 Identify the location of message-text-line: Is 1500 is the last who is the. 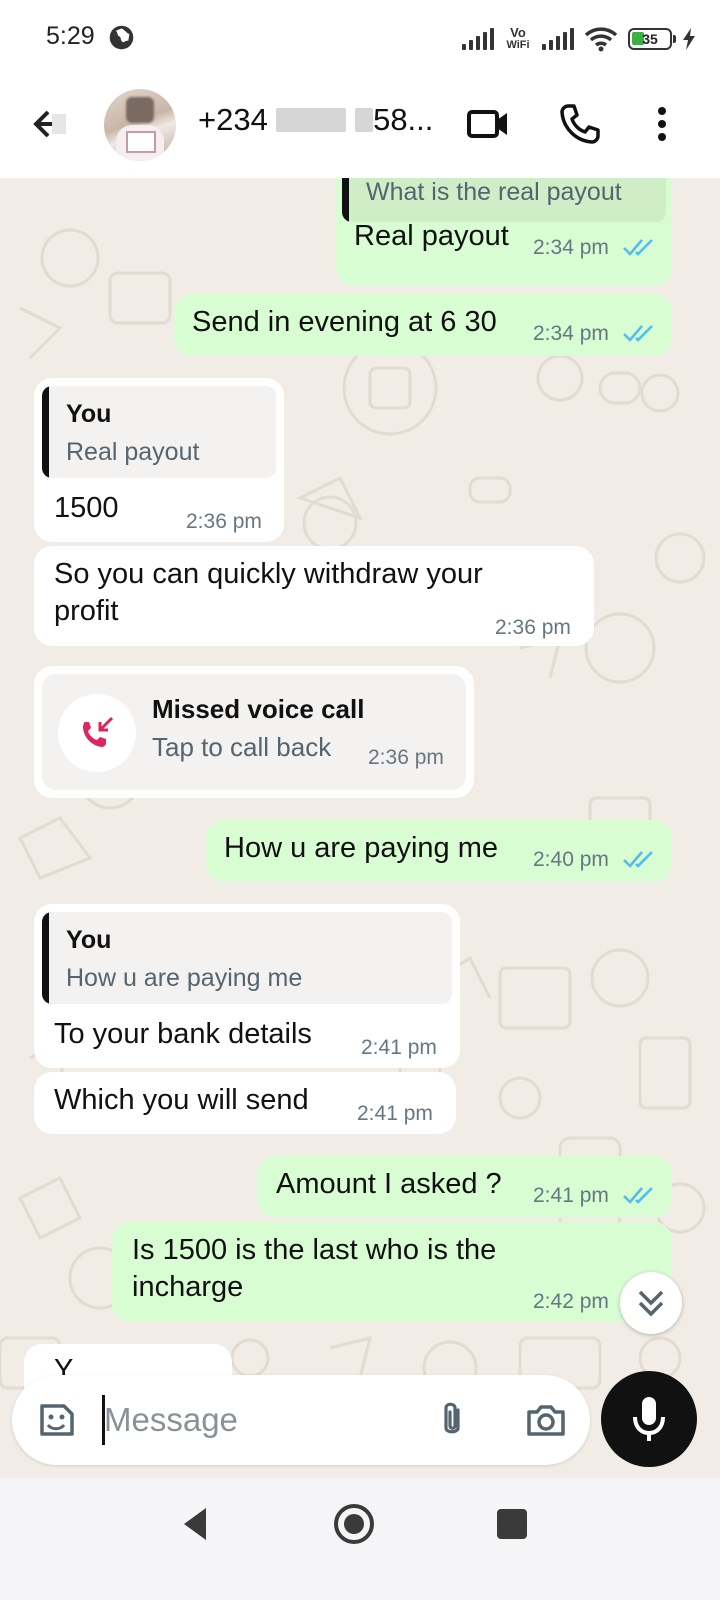
(314, 1250).